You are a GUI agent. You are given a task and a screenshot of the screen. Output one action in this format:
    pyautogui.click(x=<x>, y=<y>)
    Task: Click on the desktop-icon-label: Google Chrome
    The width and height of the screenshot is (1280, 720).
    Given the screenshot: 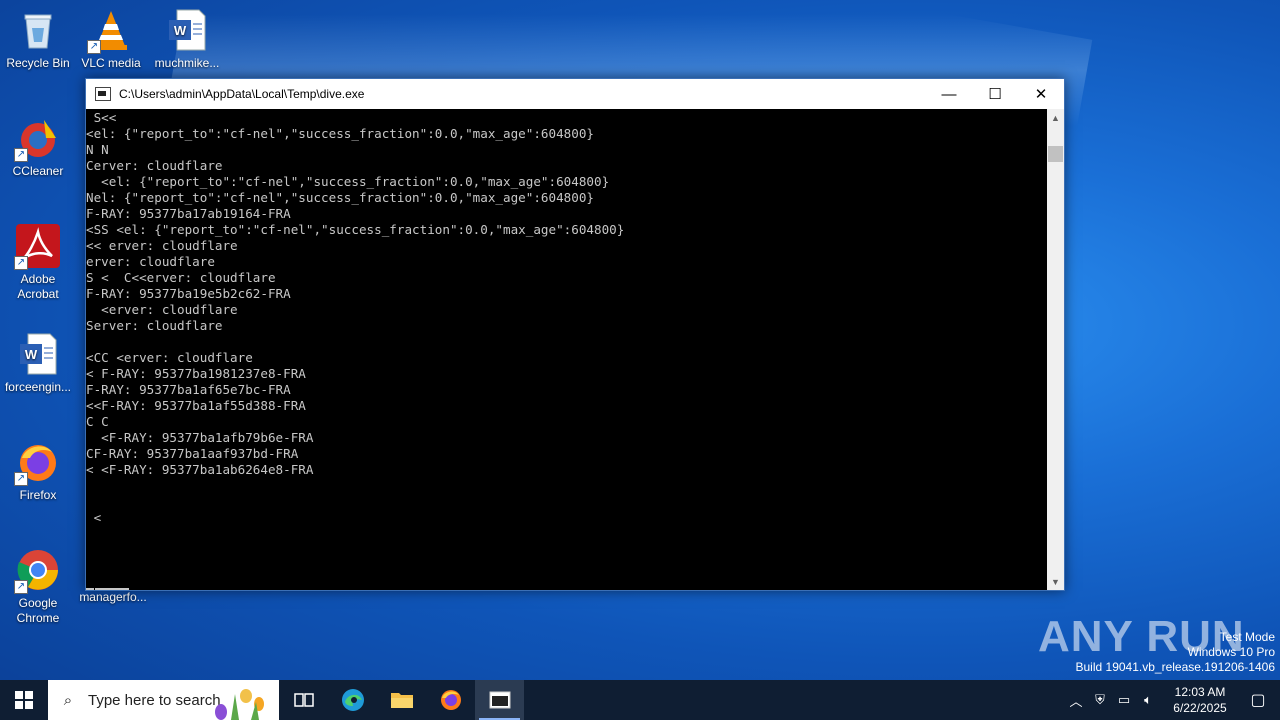 What is the action you would take?
    pyautogui.click(x=38, y=610)
    